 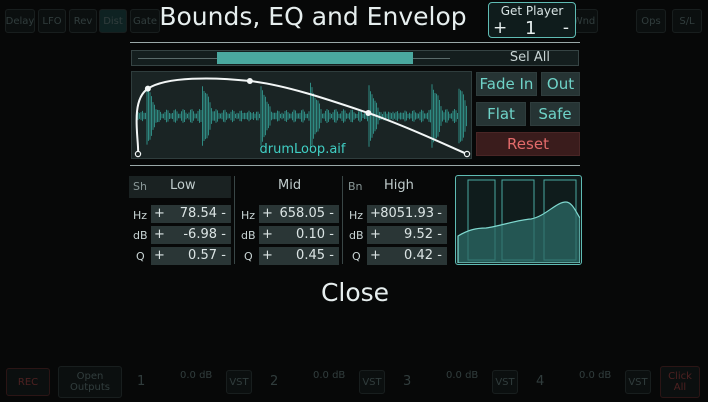 What do you see at coordinates (159, 256) in the screenshot?
I see `low-q-plus-button: +` at bounding box center [159, 256].